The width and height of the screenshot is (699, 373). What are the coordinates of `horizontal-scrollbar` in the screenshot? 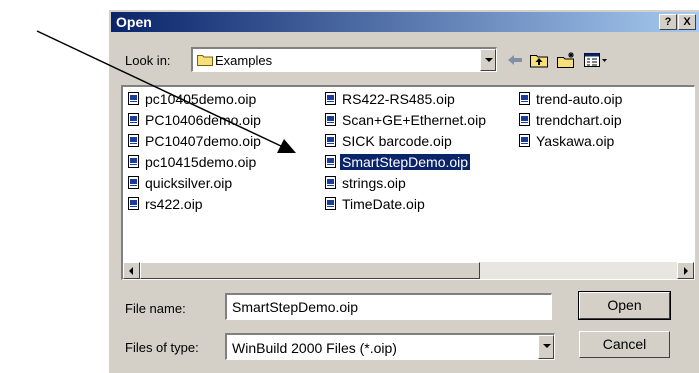 It's located at (408, 270).